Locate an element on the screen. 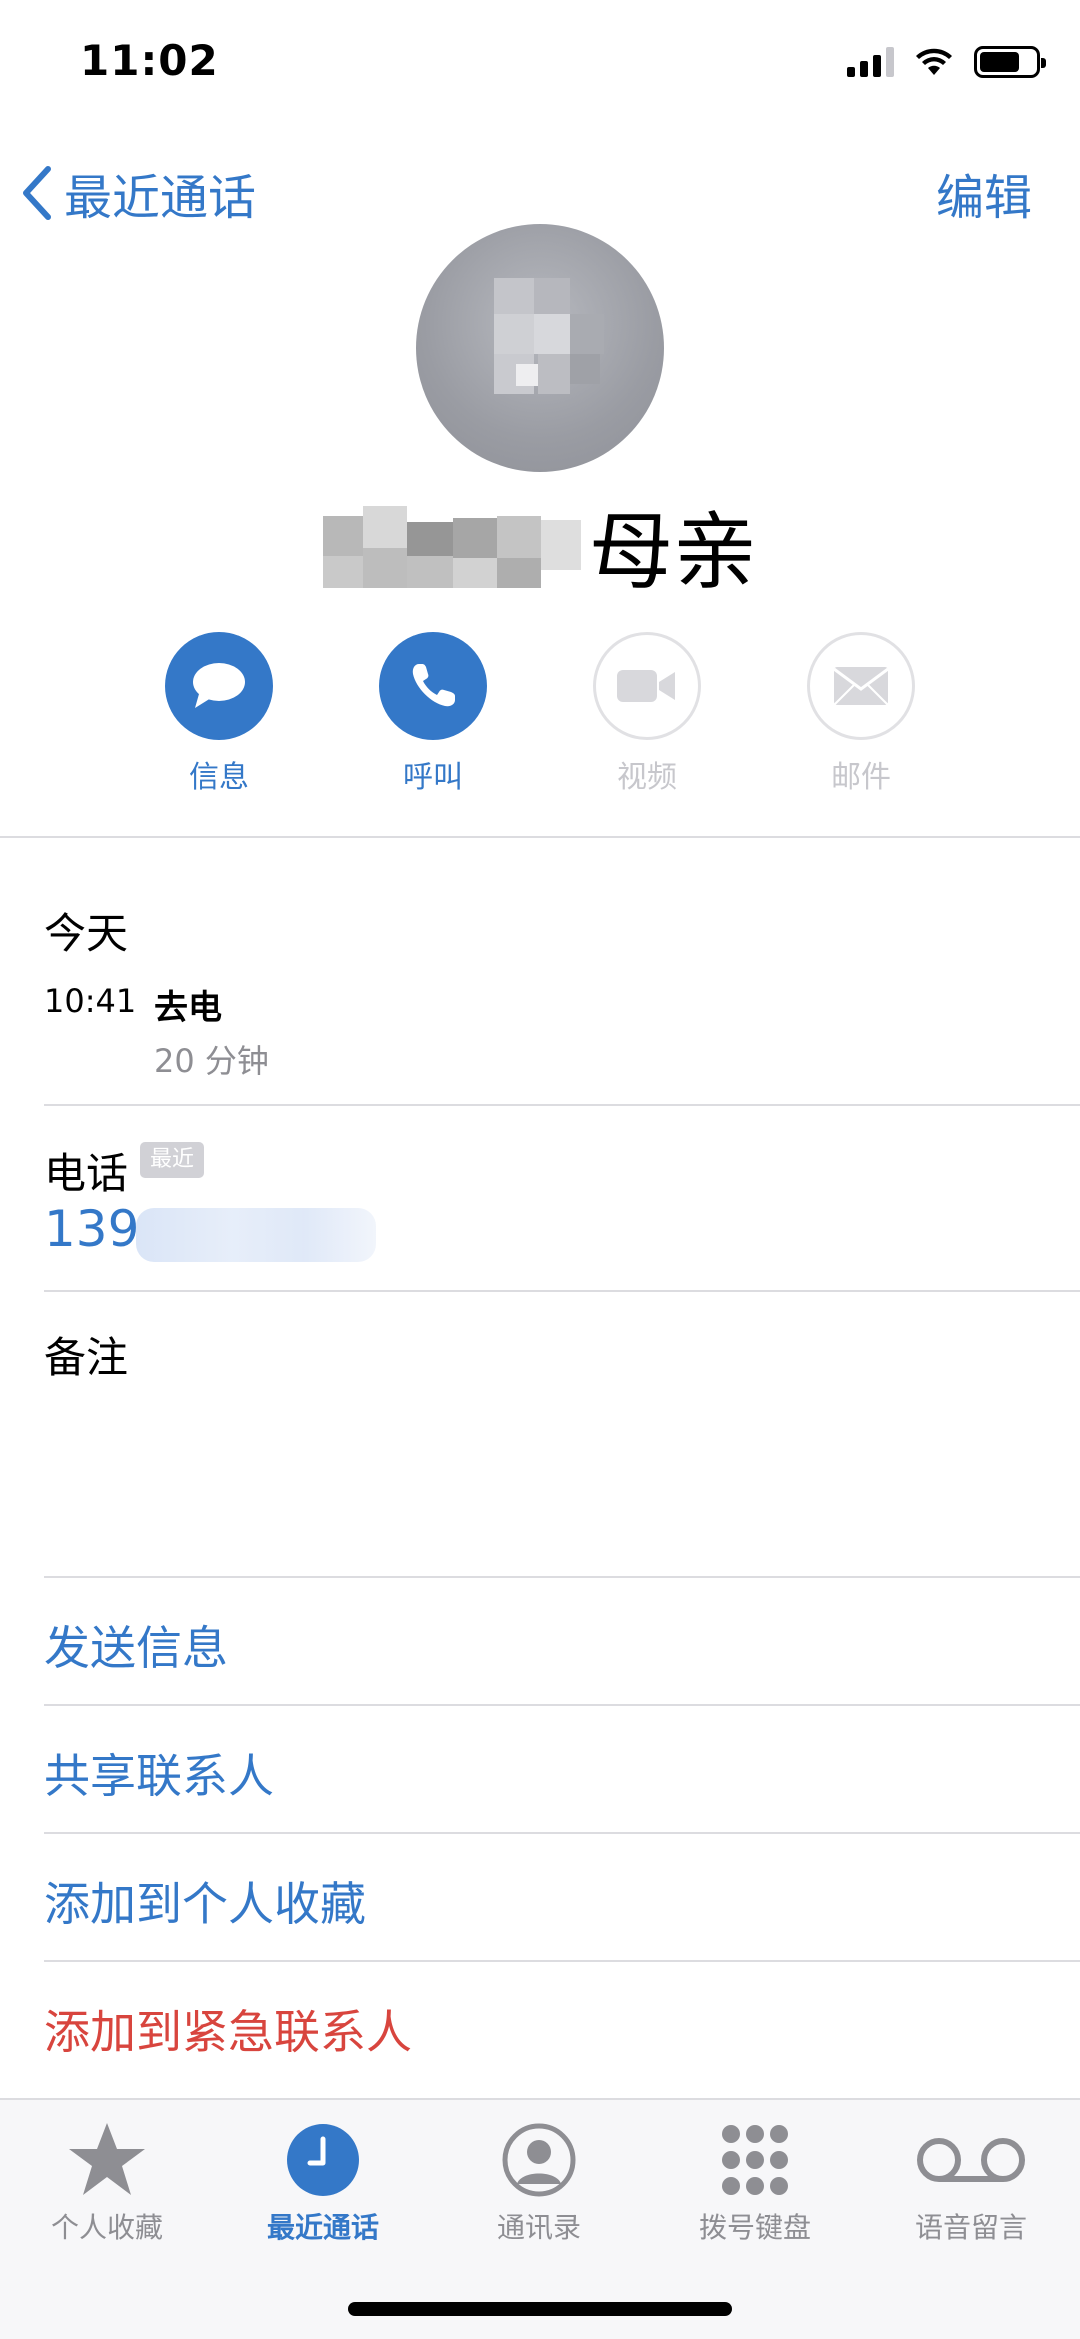 Image resolution: width=1080 pixels, height=2339 pixels. message-action-label: 信息 is located at coordinates (219, 777).